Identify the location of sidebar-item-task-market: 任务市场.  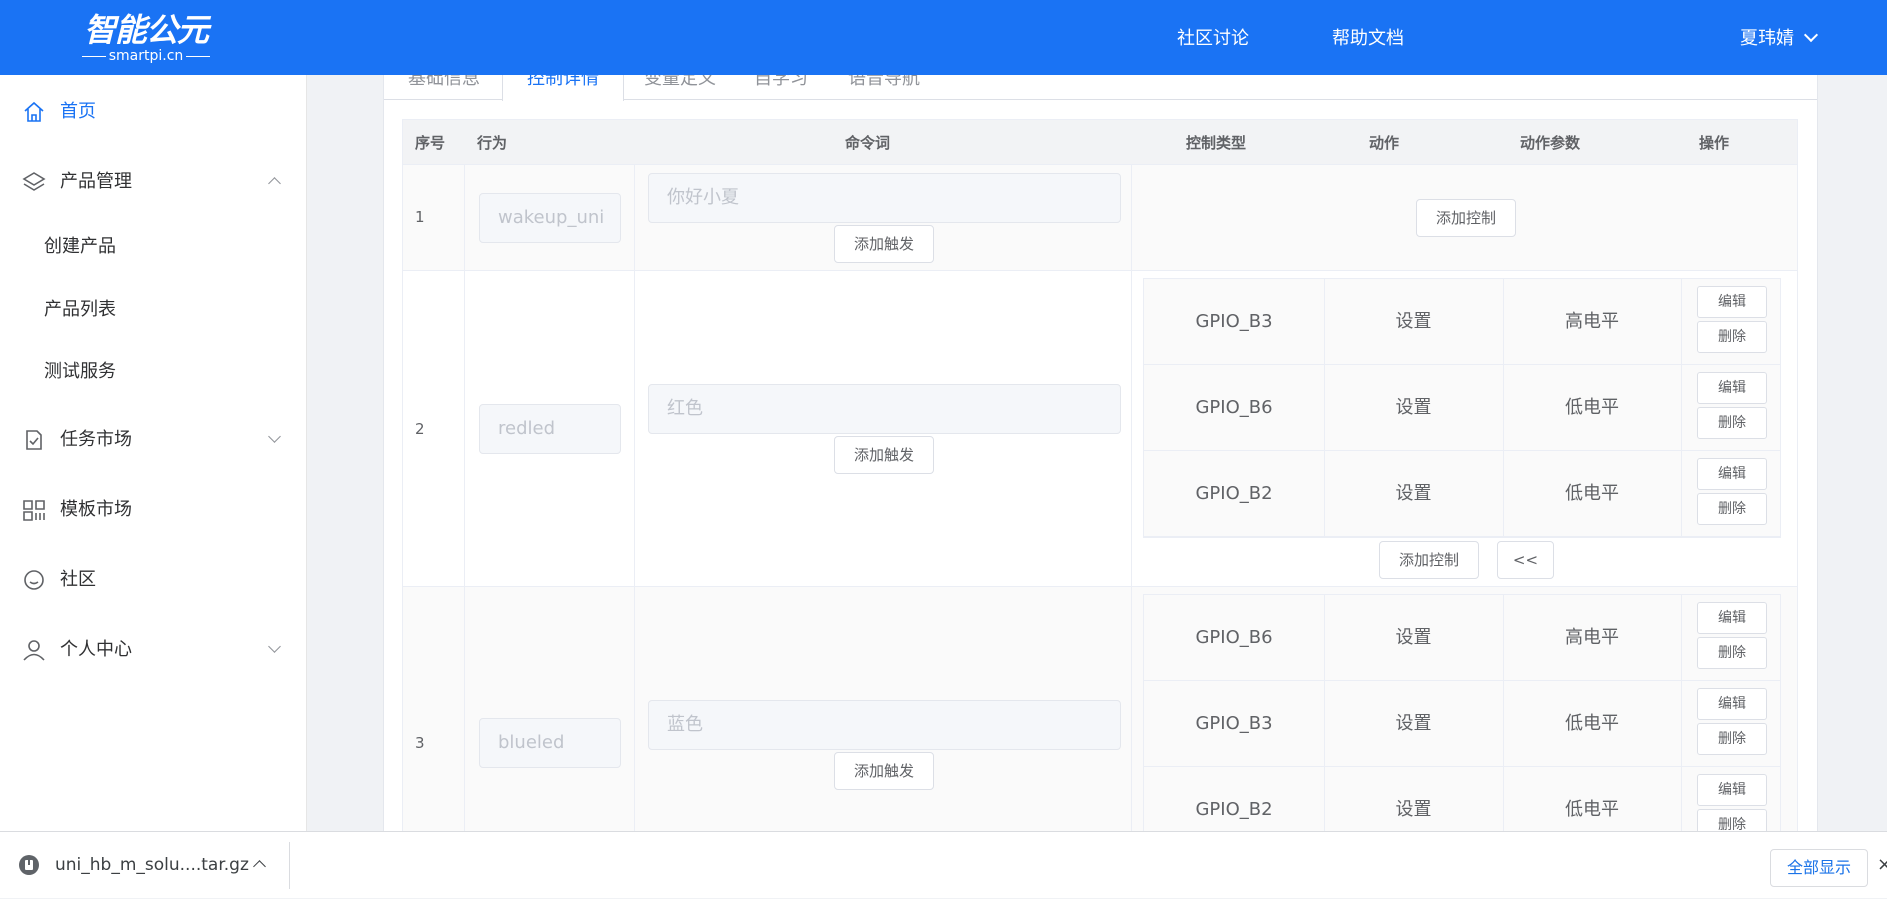
(153, 440).